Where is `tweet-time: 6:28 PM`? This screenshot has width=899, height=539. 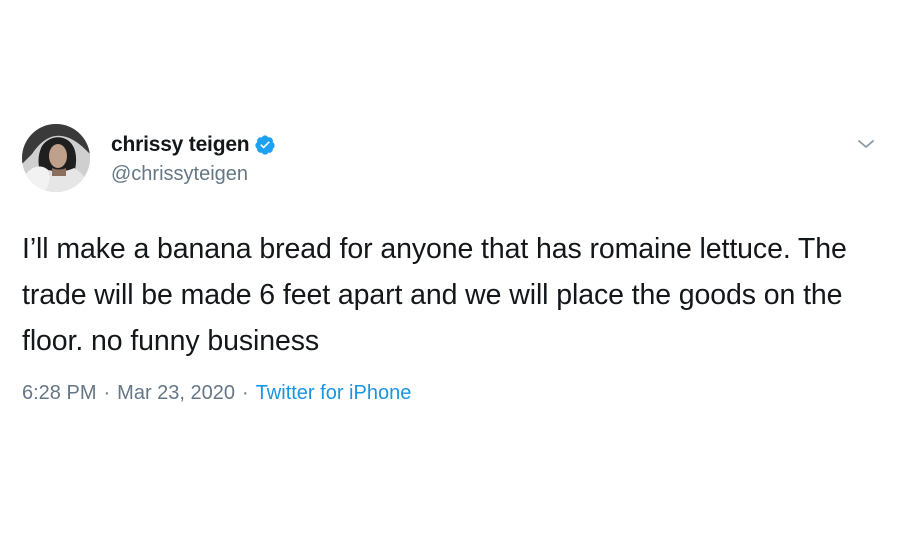 tweet-time: 6:28 PM is located at coordinates (59, 393).